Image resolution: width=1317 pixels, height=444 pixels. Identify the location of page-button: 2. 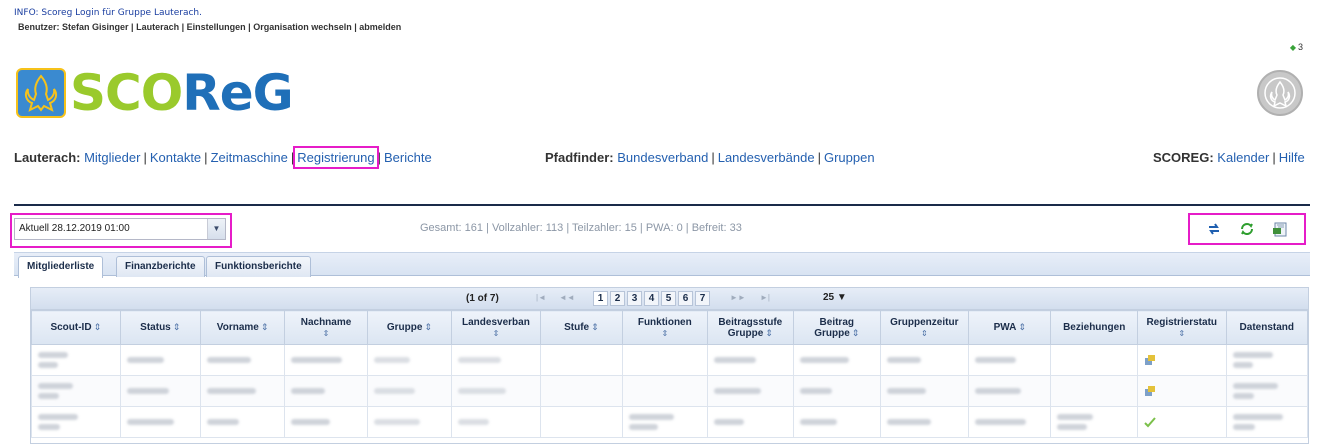
(617, 298).